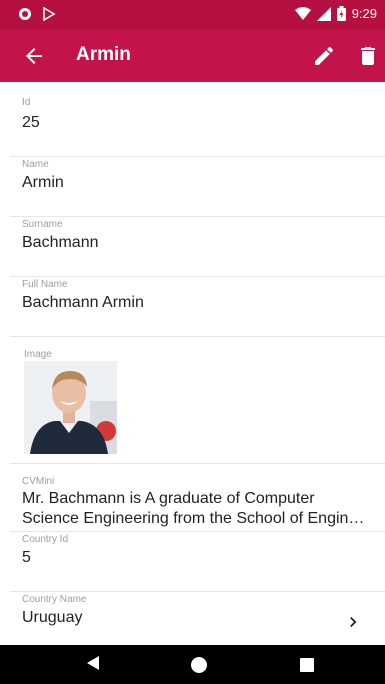 The width and height of the screenshot is (385, 684). I want to click on status-bar: 9:29, so click(192, 15).